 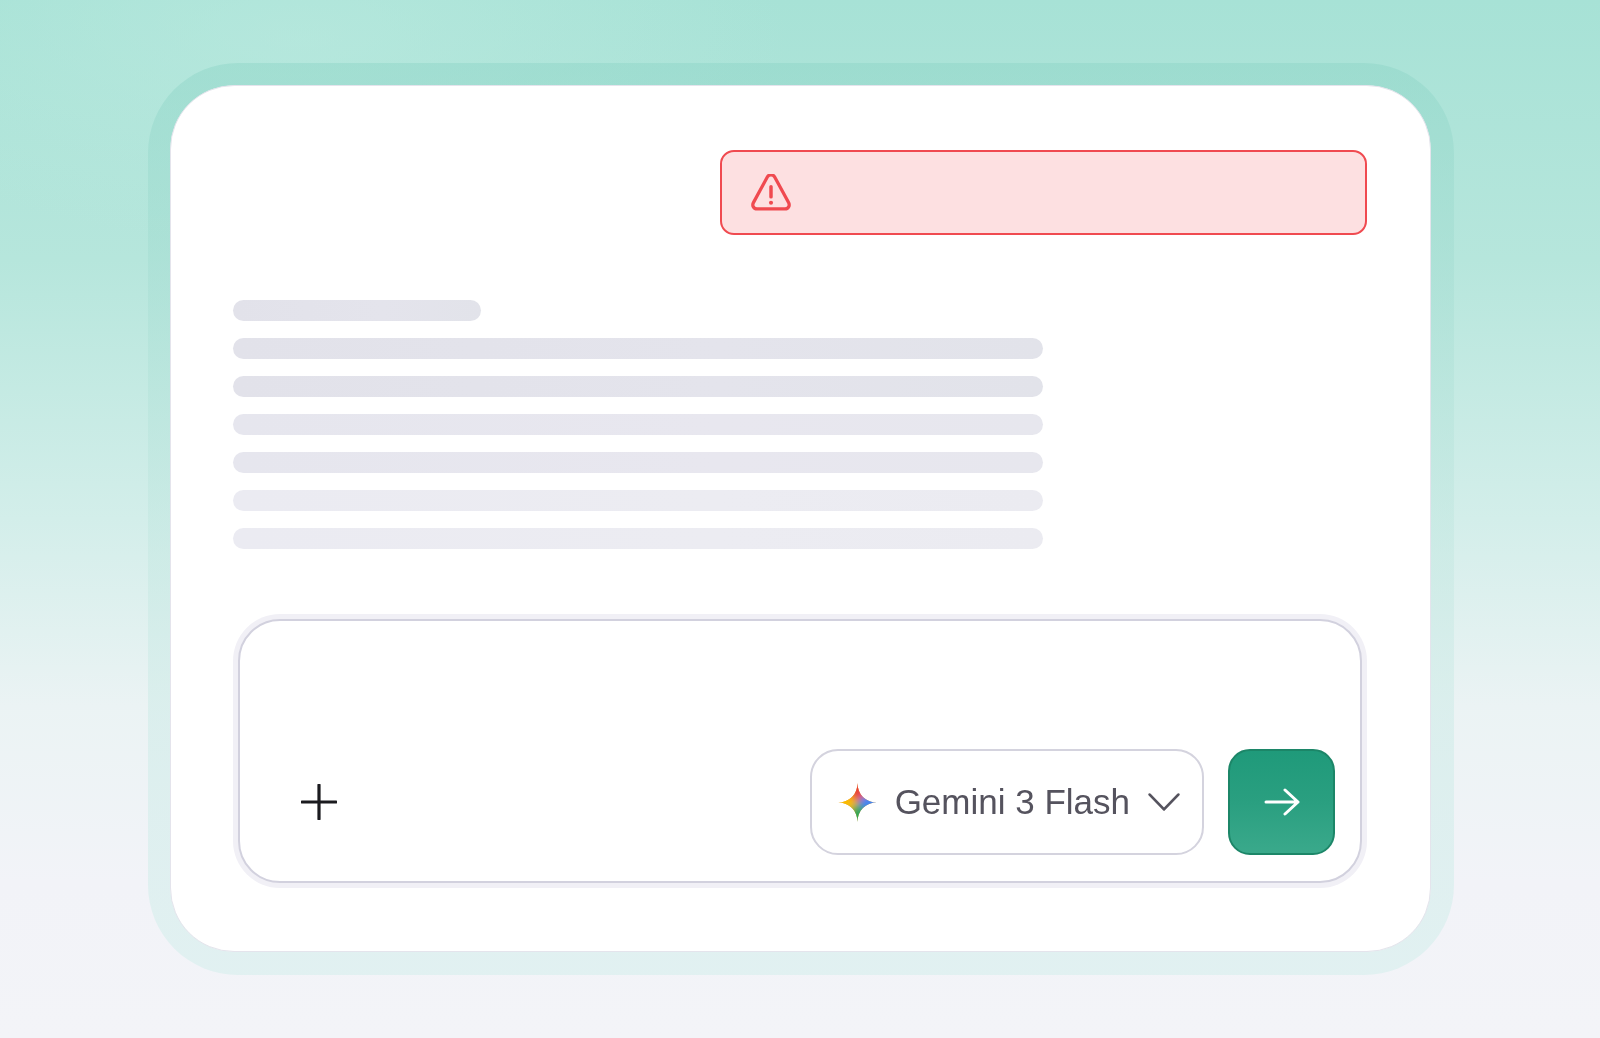 I want to click on model-selector: Gemini 3 Flash, so click(x=1006, y=802).